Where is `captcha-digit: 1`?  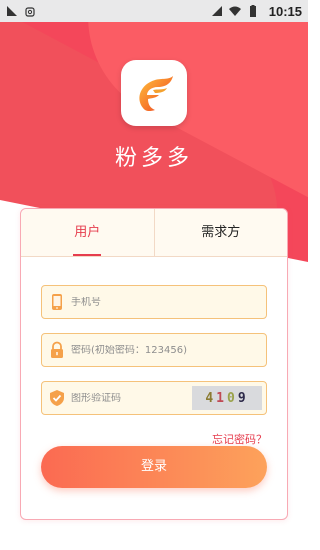 captcha-digit: 1 is located at coordinates (221, 398).